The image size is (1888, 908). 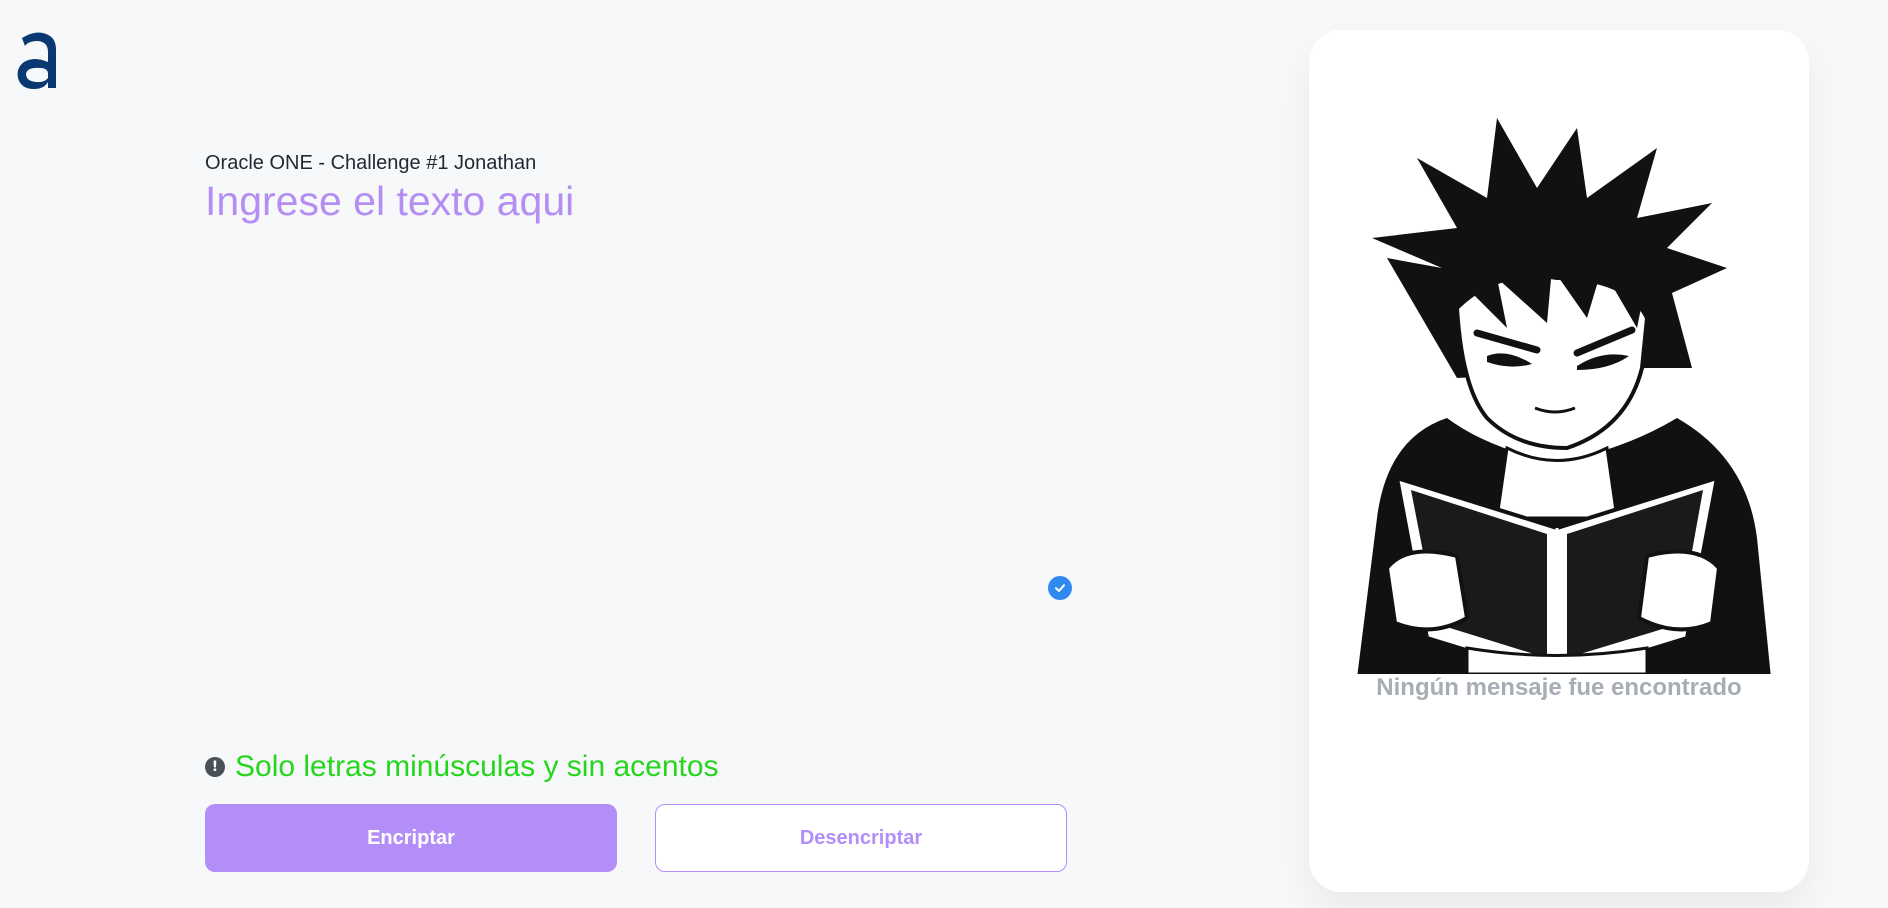 I want to click on grammar-check-icon, so click(x=1060, y=588).